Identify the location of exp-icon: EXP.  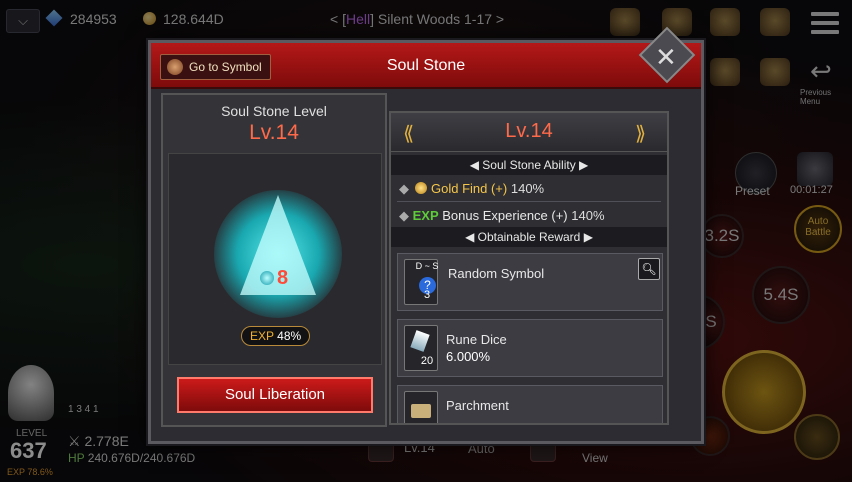
(425, 215).